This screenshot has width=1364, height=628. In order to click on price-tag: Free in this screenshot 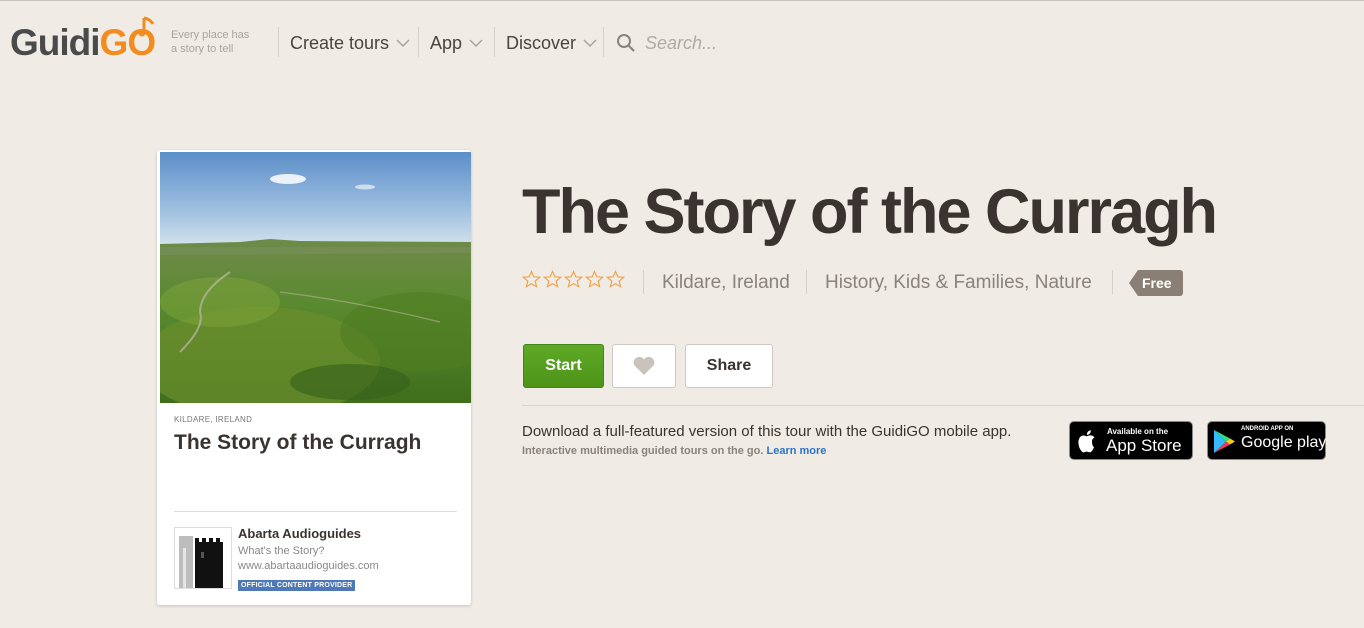, I will do `click(1156, 283)`.